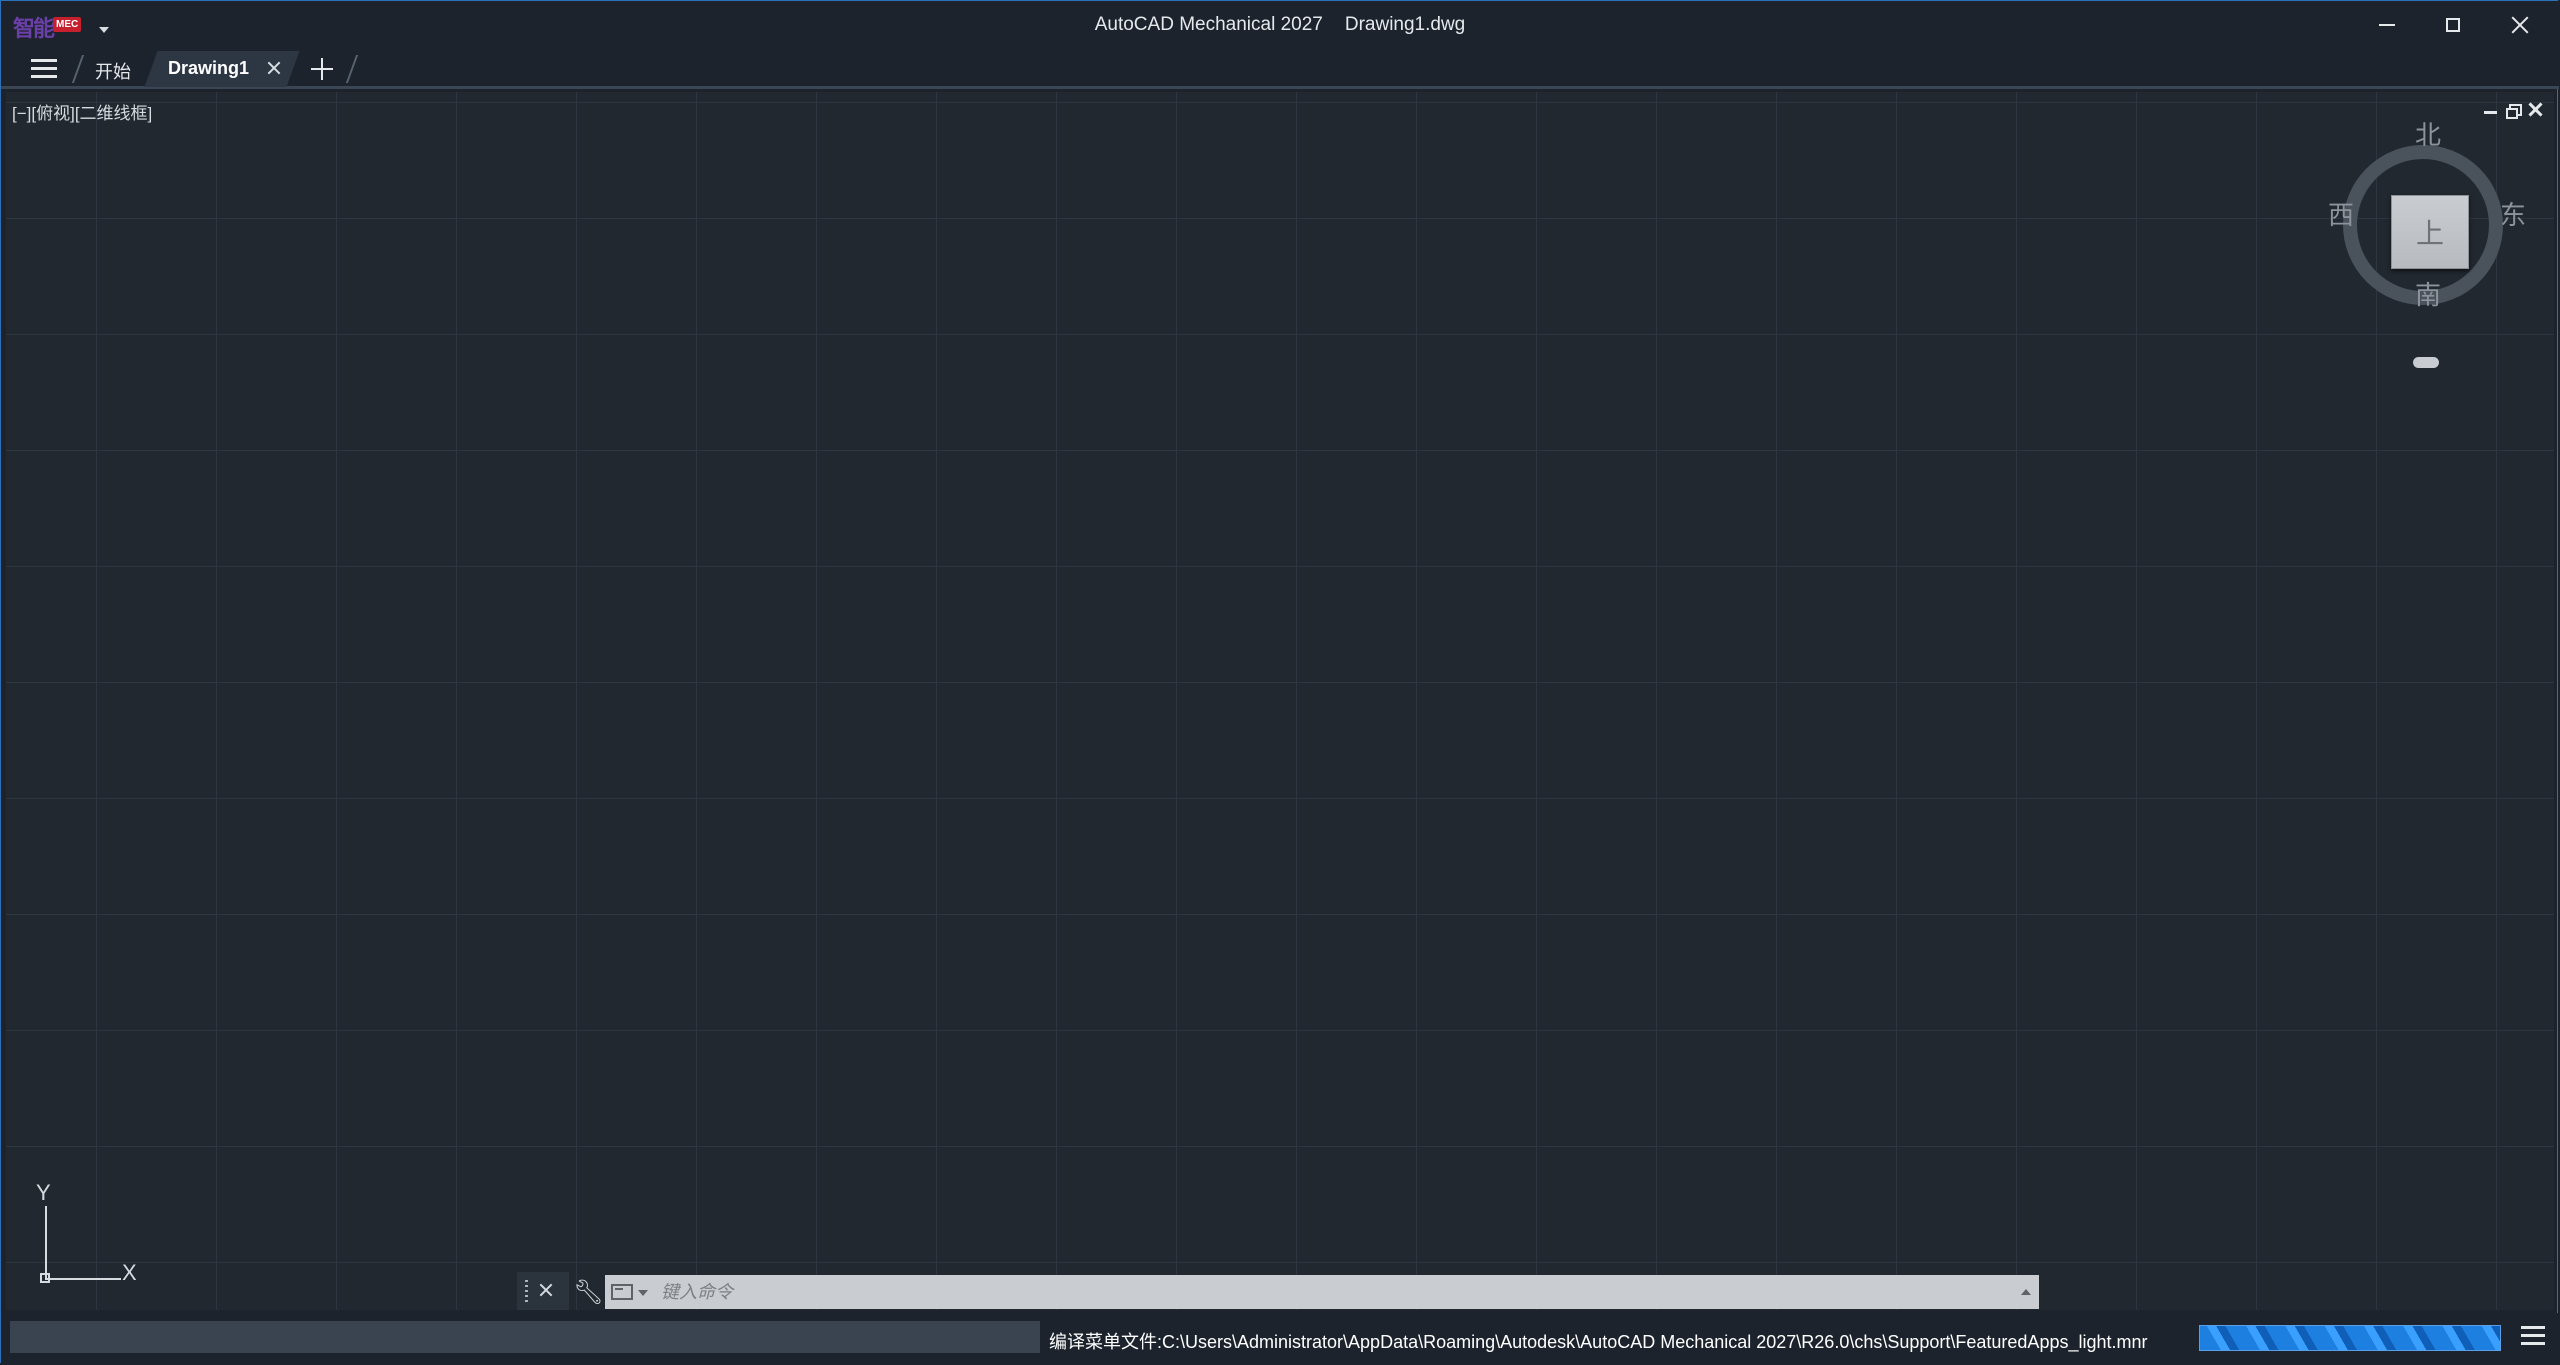  I want to click on tab-close-icon, so click(274, 68).